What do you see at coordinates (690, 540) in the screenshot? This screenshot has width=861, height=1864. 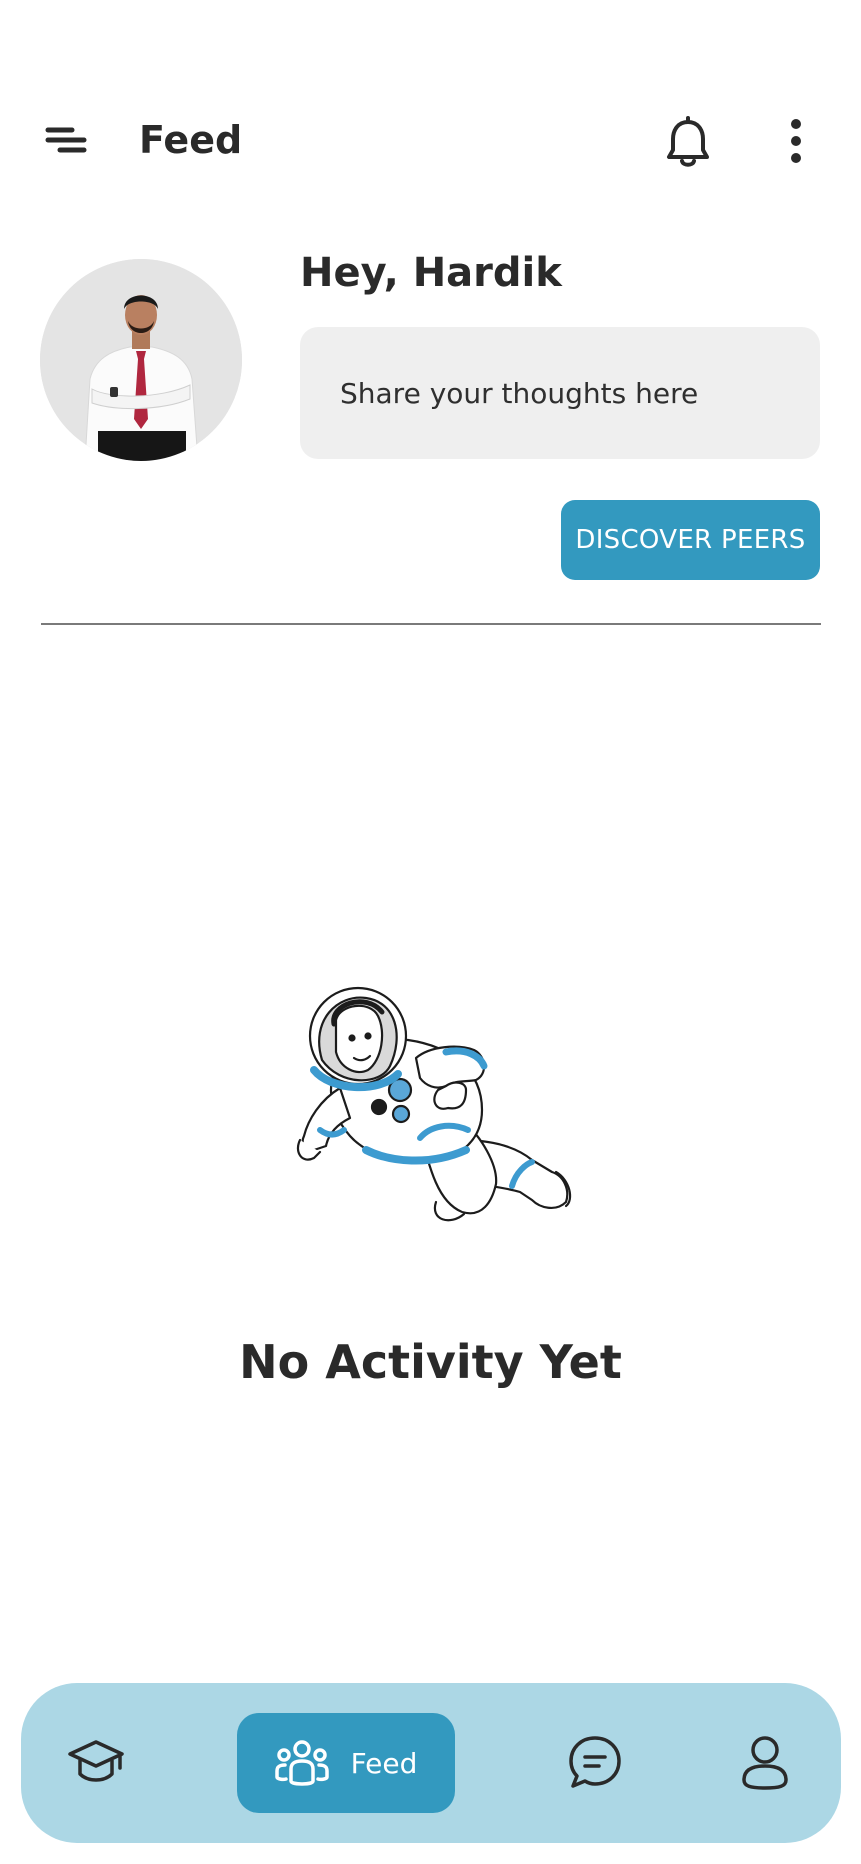 I see `discover-peers-button: DISCOVER PEERS` at bounding box center [690, 540].